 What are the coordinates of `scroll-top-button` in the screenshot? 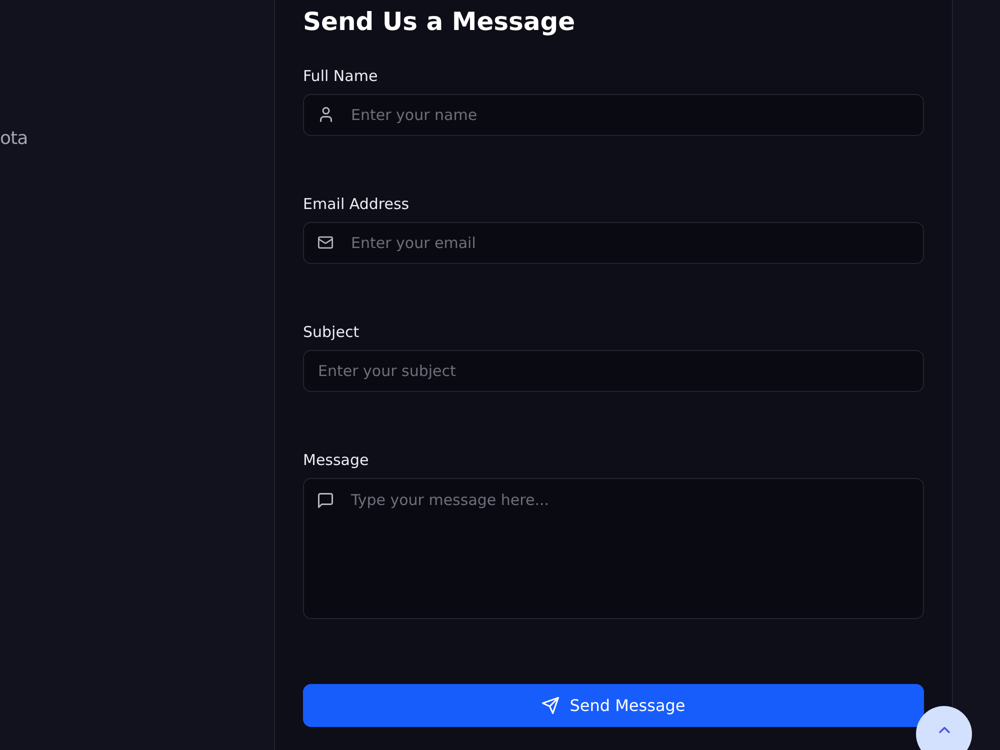 It's located at (944, 728).